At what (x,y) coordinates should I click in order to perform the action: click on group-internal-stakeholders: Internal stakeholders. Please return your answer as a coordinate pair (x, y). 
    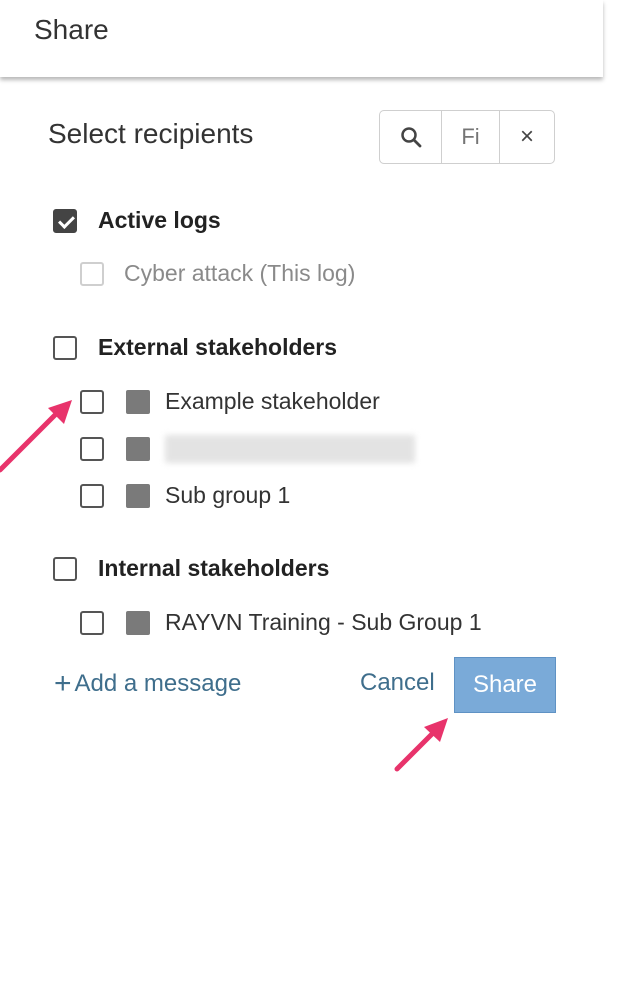
    Looking at the image, I should click on (191, 568).